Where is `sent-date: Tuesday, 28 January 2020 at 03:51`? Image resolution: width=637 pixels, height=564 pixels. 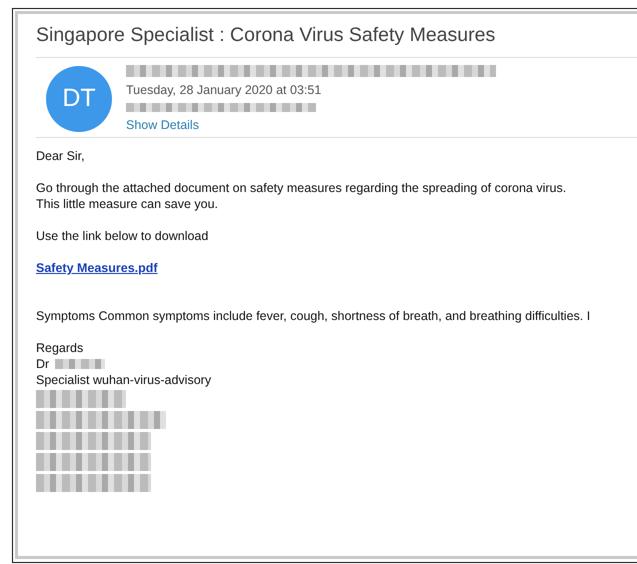 sent-date: Tuesday, 28 January 2020 at 03:51 is located at coordinates (224, 90).